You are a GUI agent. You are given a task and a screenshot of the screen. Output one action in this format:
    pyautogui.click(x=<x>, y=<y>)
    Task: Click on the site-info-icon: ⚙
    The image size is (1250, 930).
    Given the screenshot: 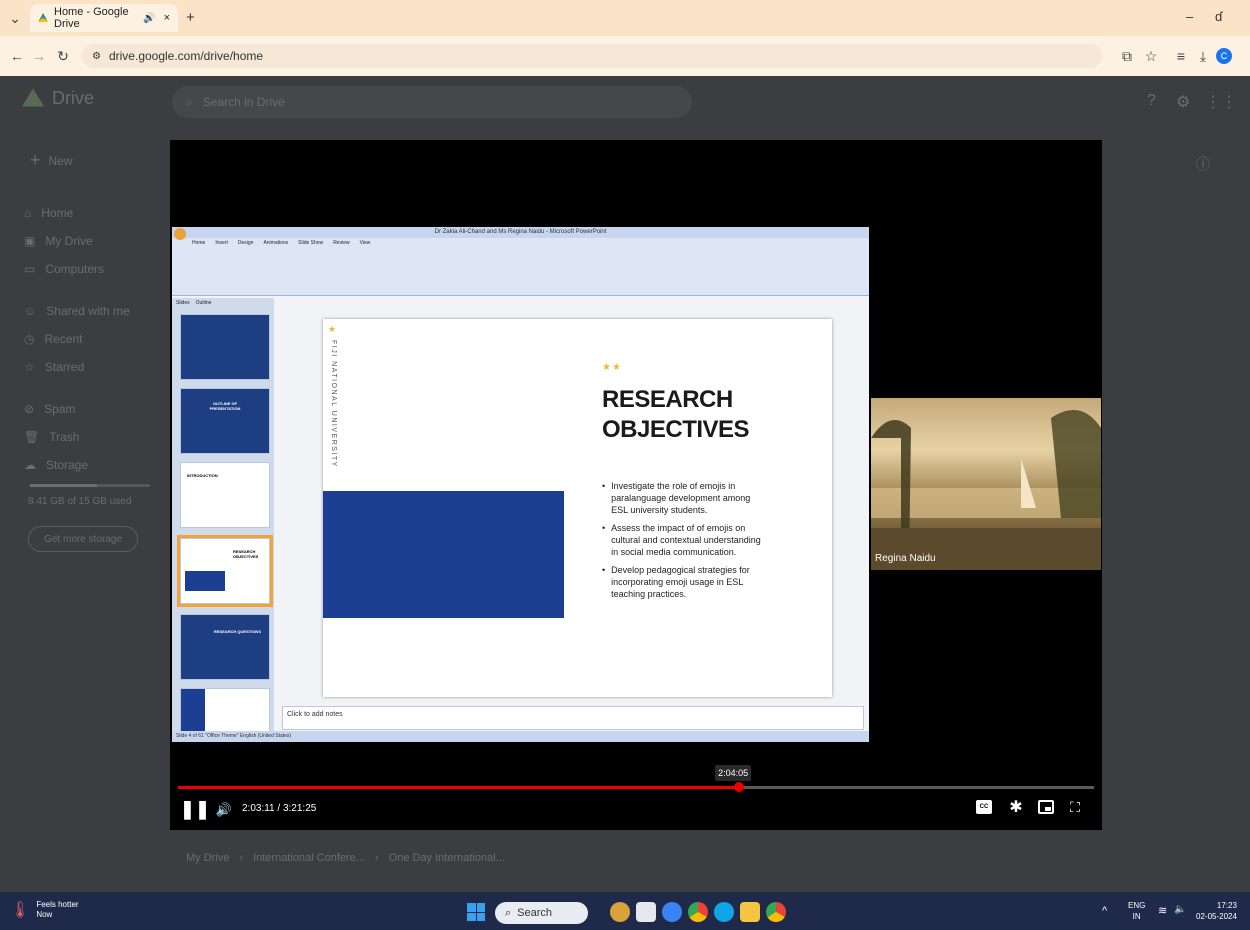 What is the action you would take?
    pyautogui.click(x=96, y=56)
    